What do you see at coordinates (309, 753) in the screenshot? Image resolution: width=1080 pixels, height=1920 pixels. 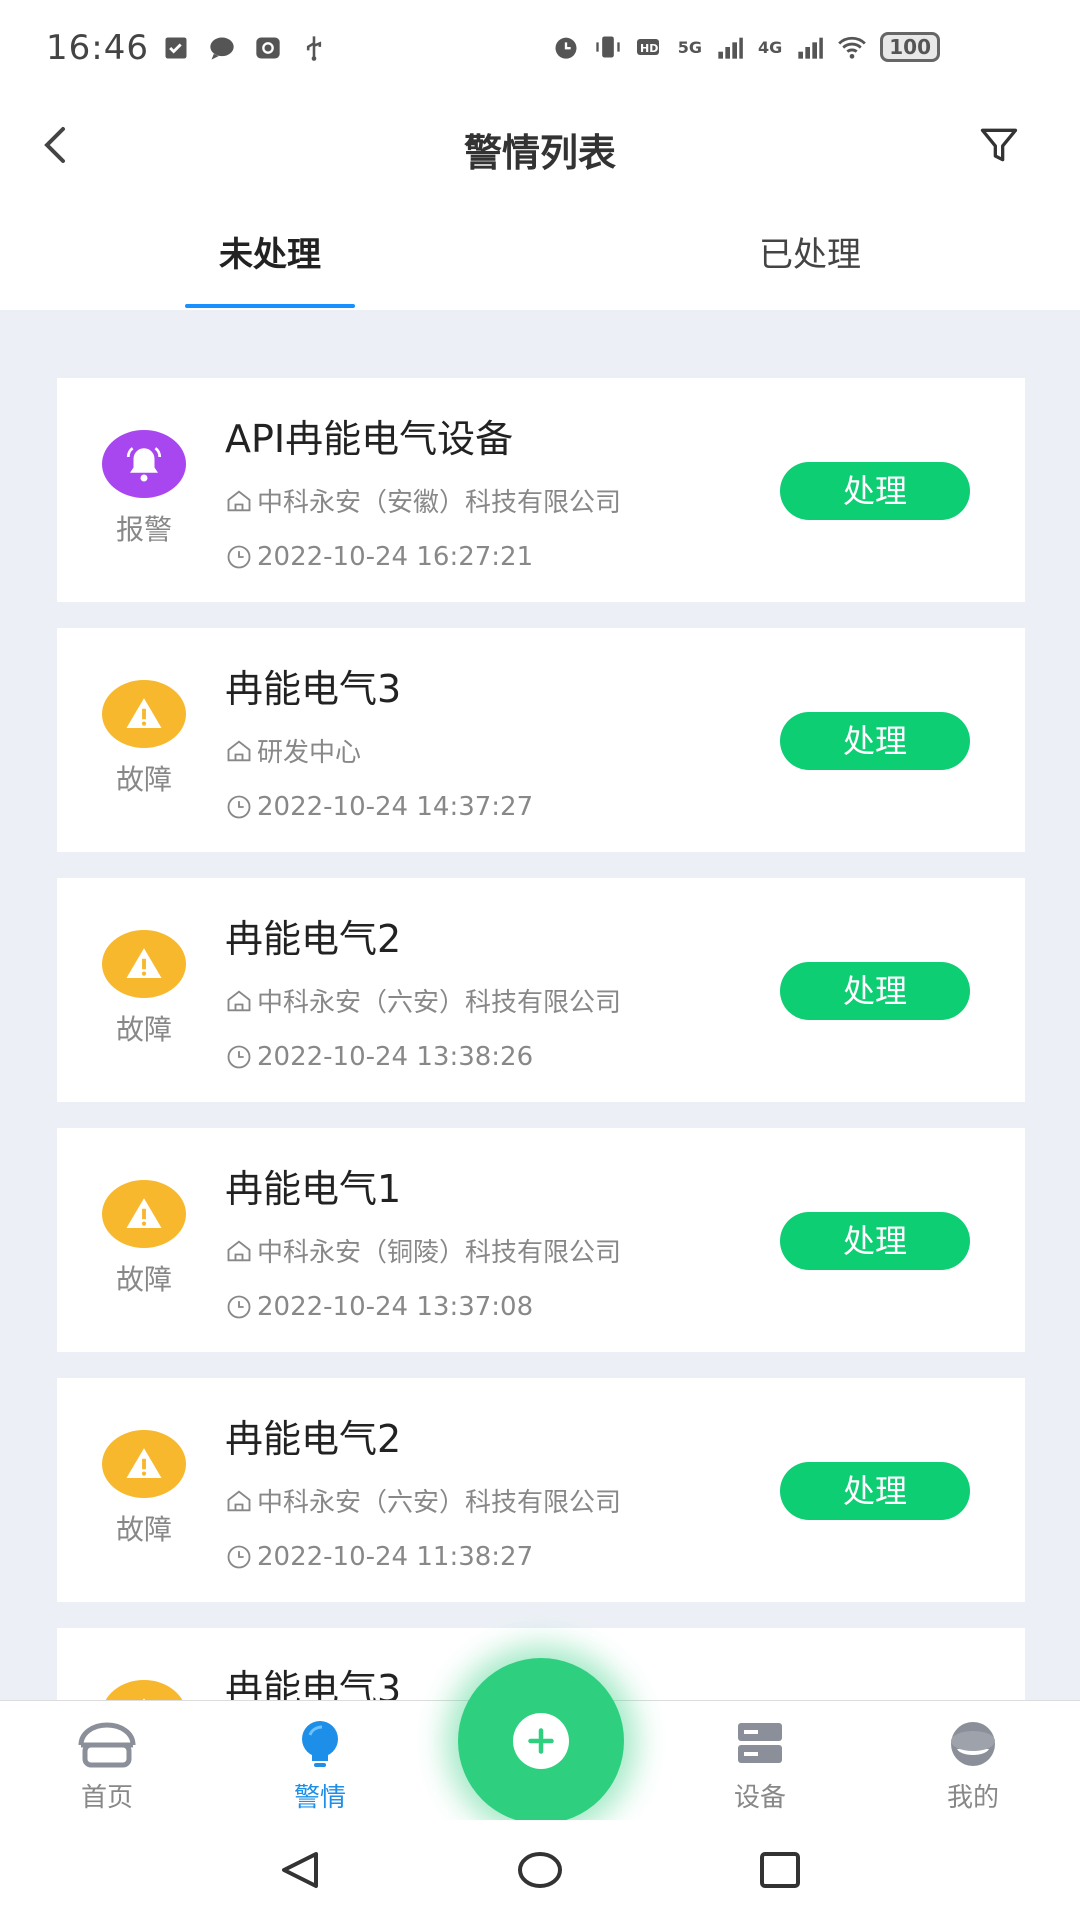 I see `alert-org-text: 研发中心` at bounding box center [309, 753].